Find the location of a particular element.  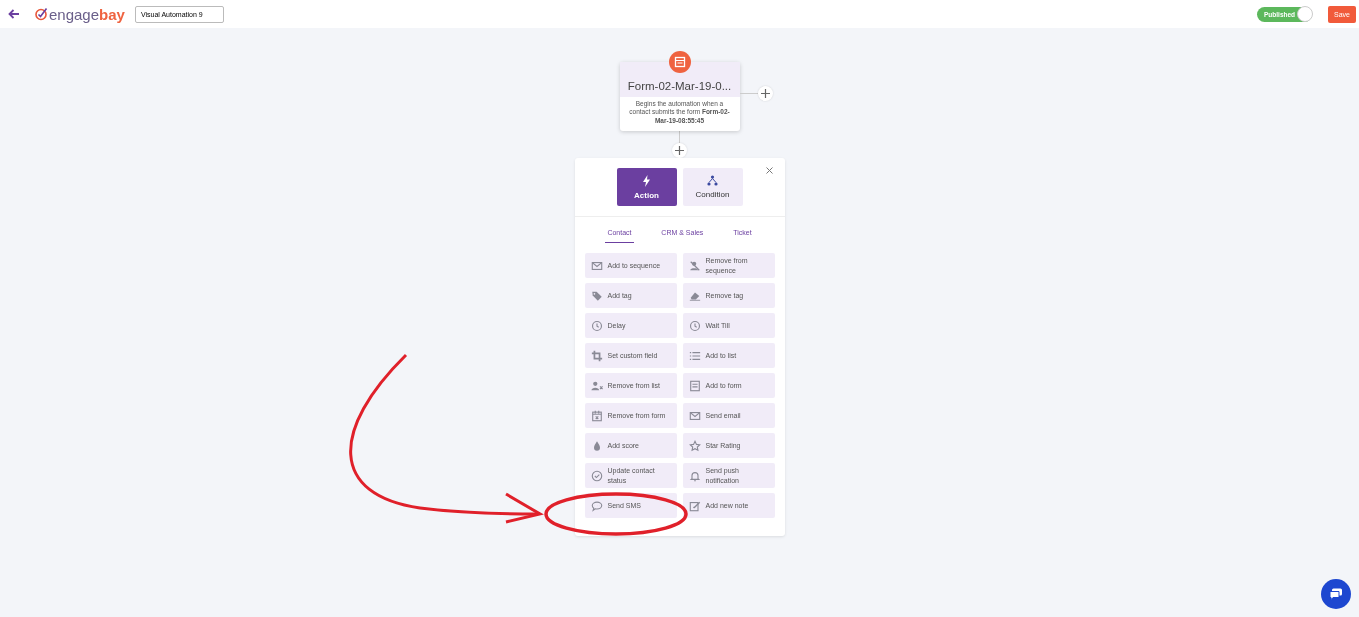

list-icon is located at coordinates (694, 355).